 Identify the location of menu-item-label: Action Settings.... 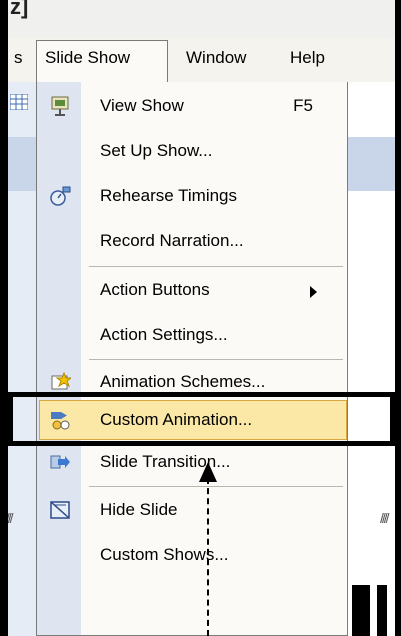
(164, 334).